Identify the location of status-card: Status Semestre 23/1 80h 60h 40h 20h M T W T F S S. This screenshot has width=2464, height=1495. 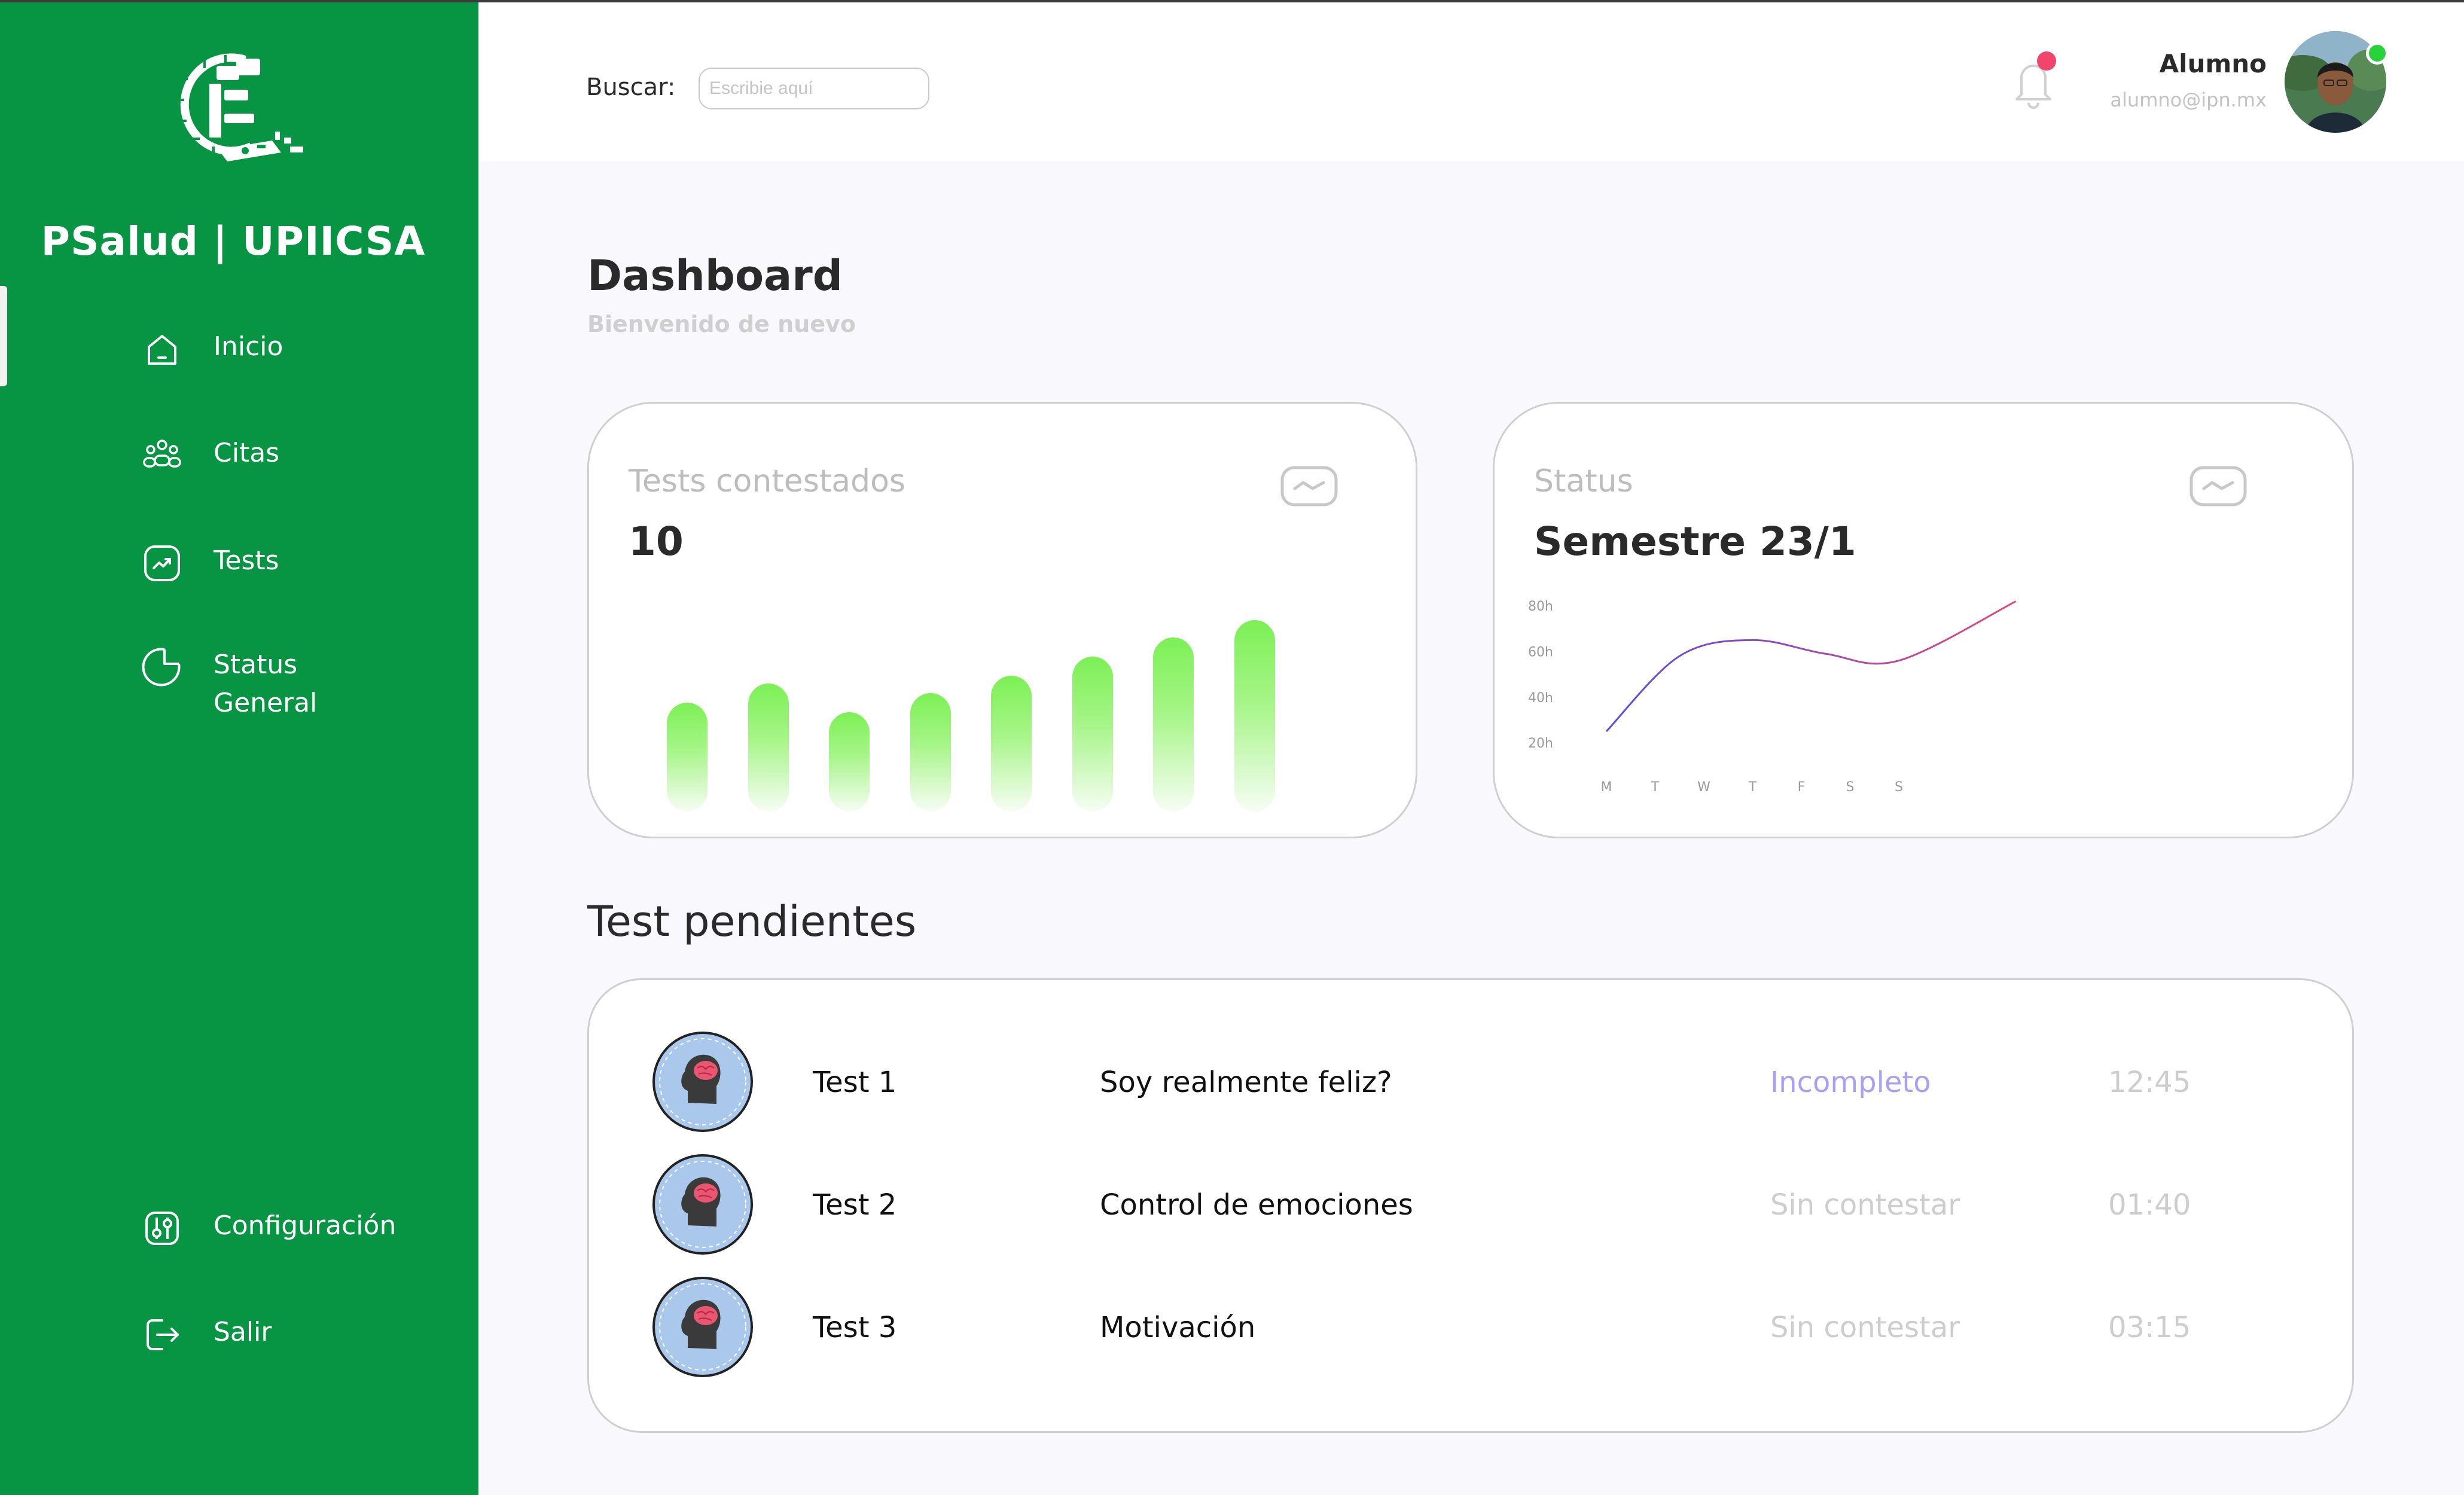
(1923, 620).